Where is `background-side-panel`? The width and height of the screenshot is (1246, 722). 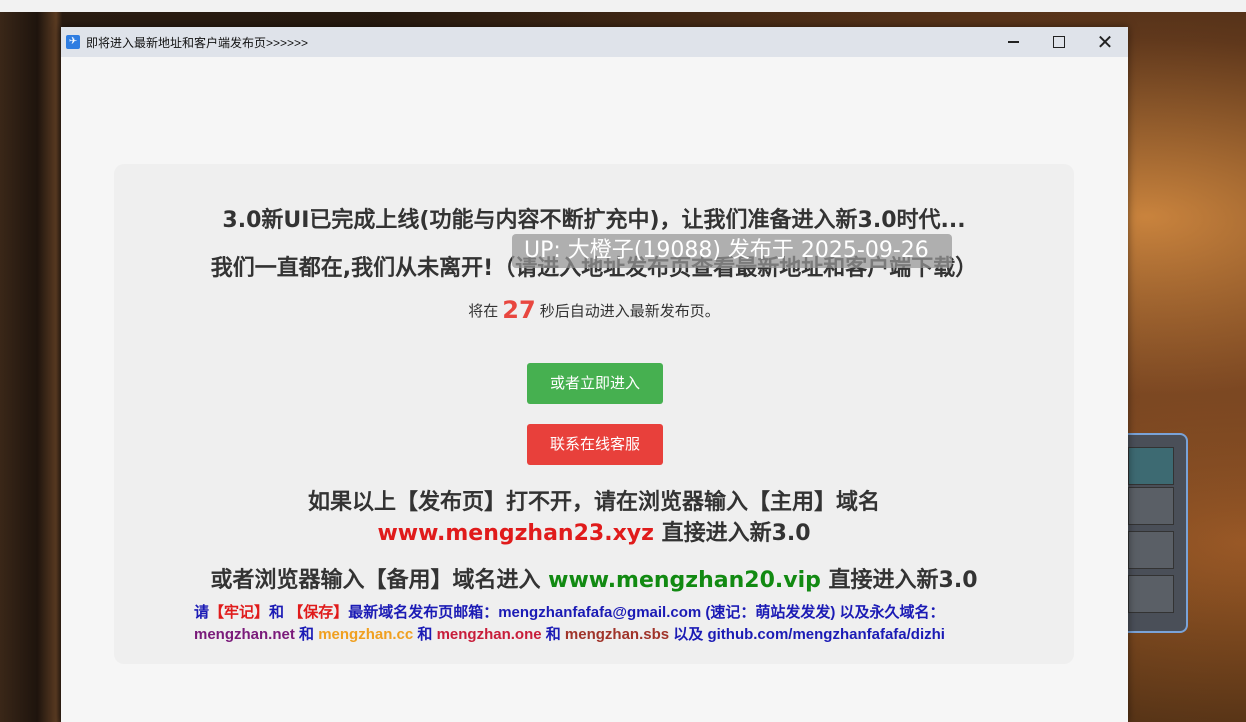
background-side-panel is located at coordinates (1158, 533).